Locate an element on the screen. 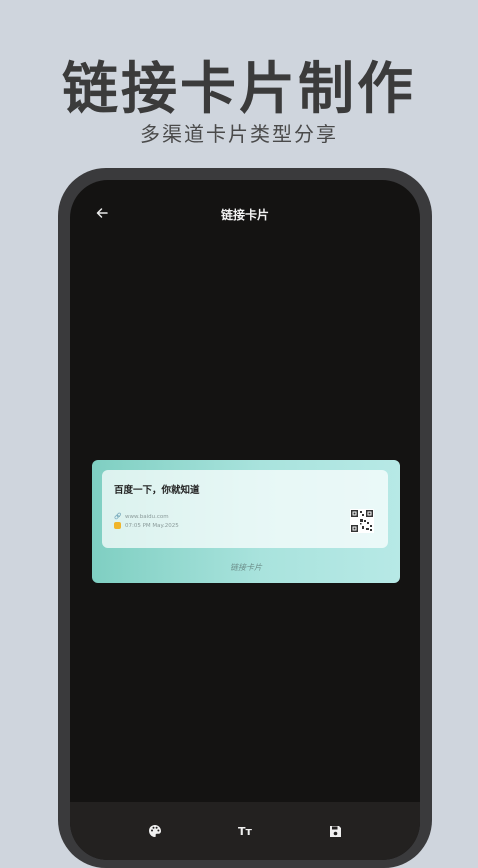  screen-title: 链接卡片 is located at coordinates (244, 215).